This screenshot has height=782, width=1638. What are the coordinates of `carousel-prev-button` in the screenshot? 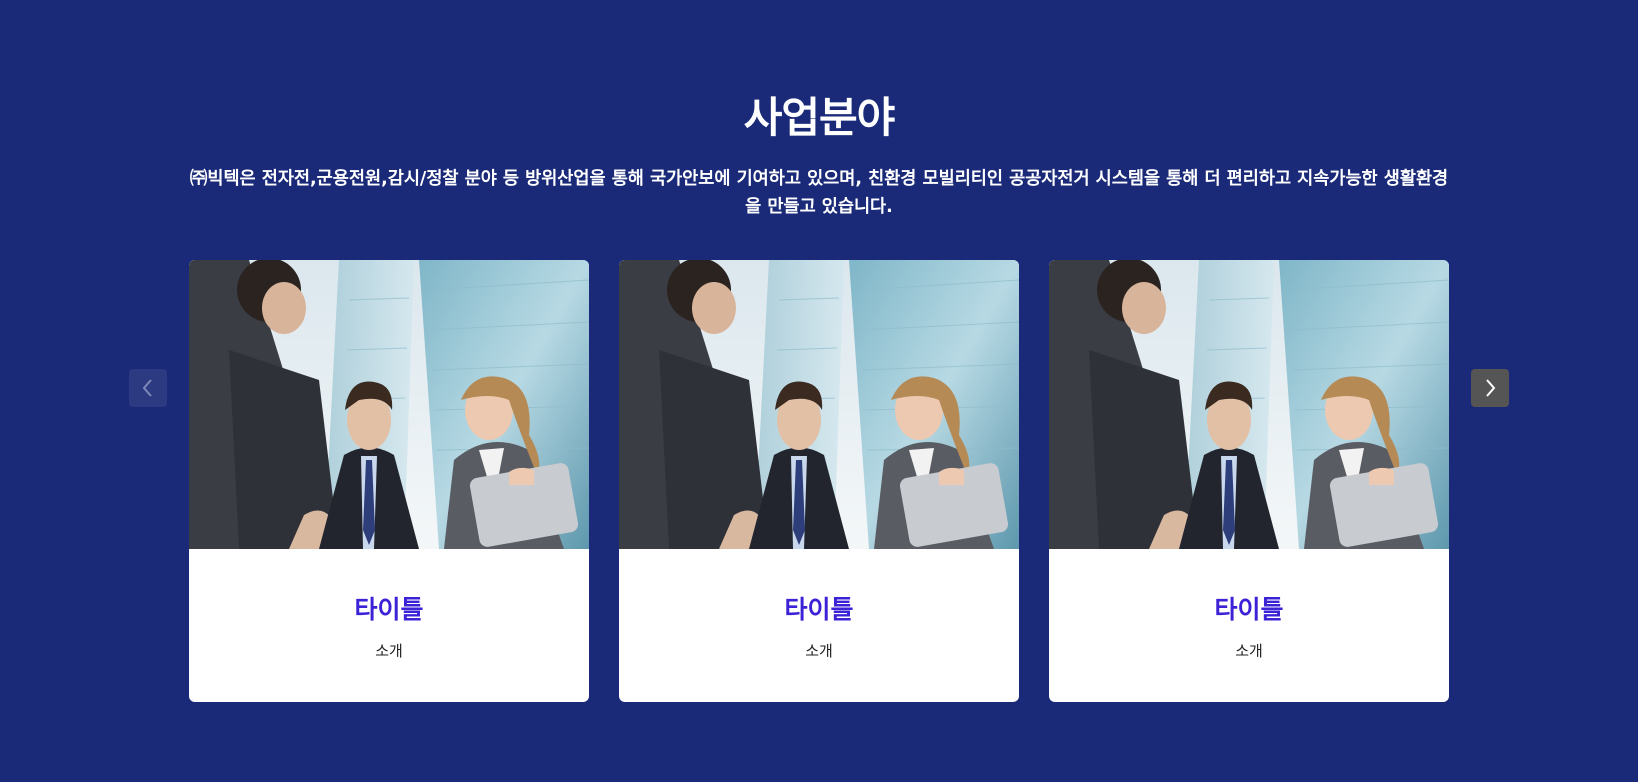 It's located at (148, 388).